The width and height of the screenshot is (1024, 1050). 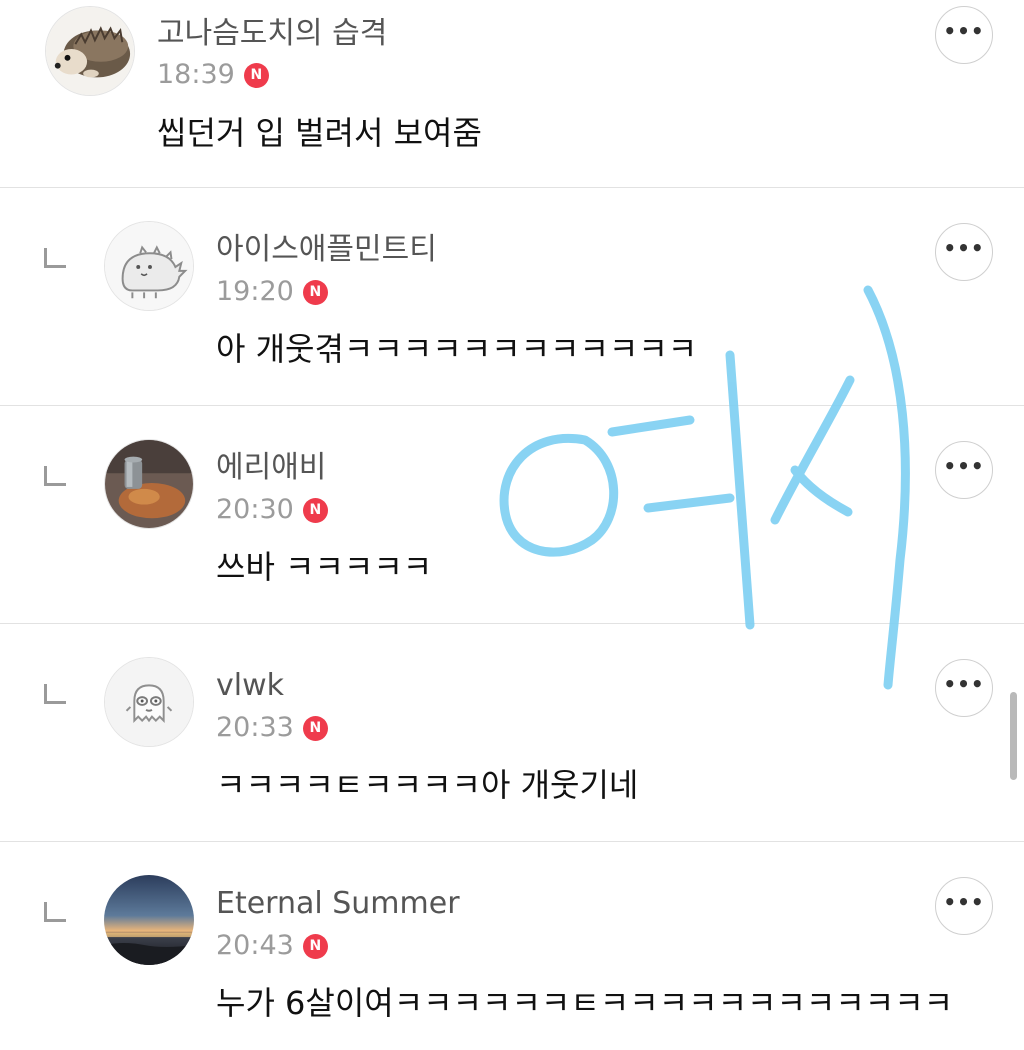 I want to click on comment-text: 쓰바 ㅋㅋㅋㅋㅋ, so click(x=324, y=567).